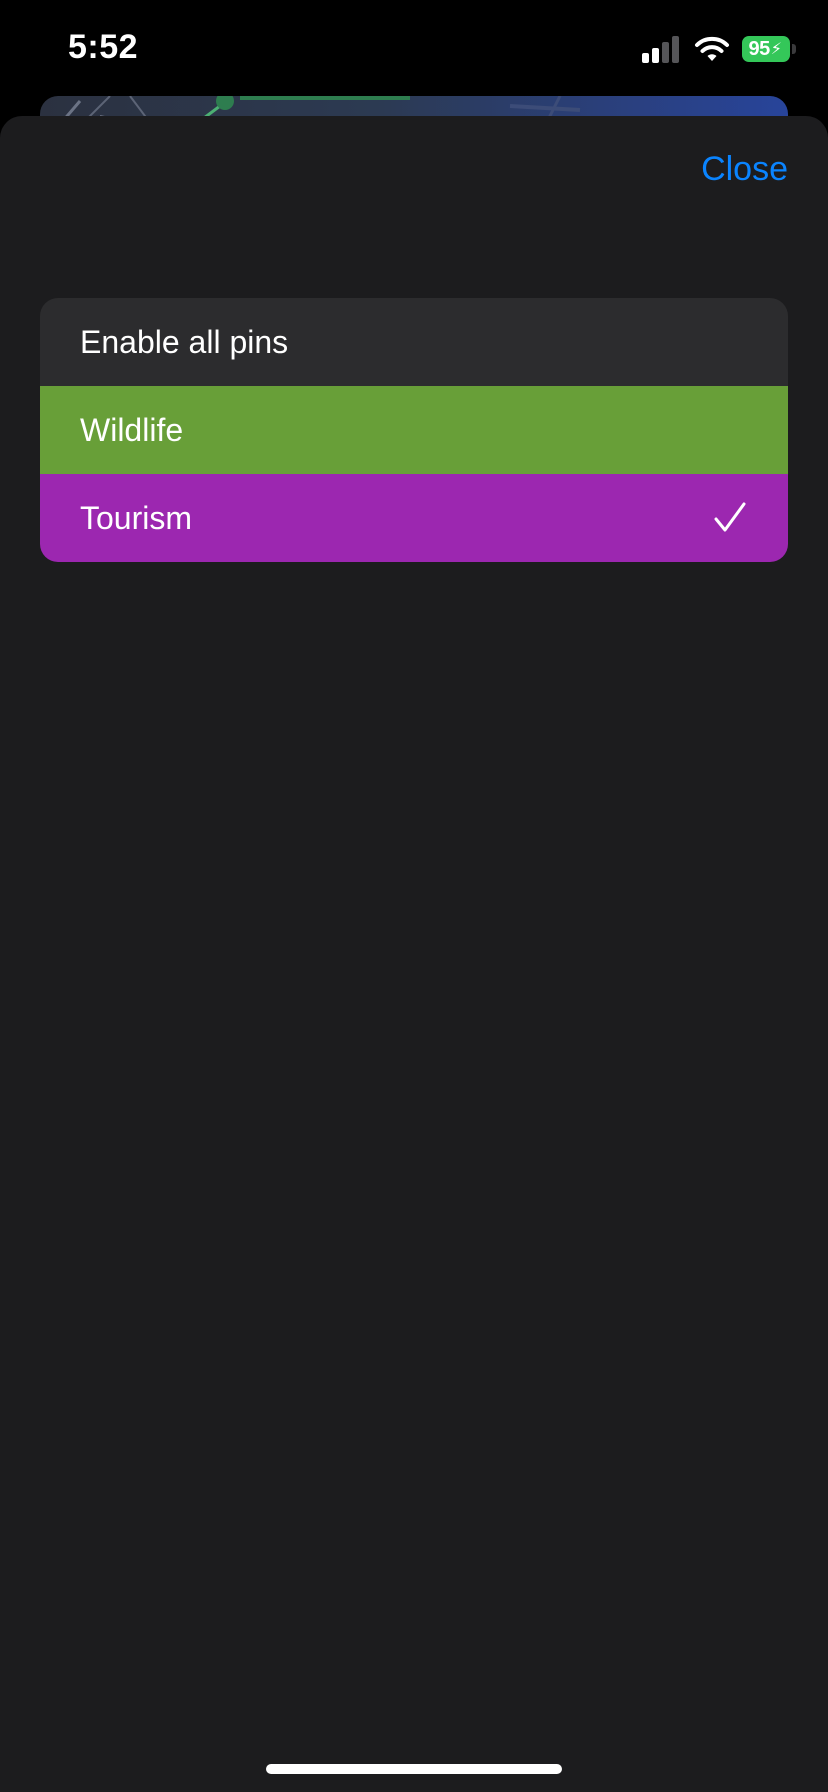 This screenshot has height=1792, width=828. I want to click on status-icons: 95 ⚡, so click(719, 49).